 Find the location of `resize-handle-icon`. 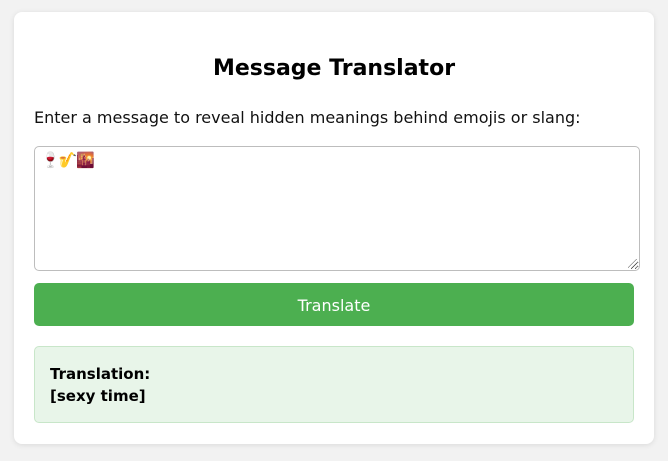

resize-handle-icon is located at coordinates (632, 263).